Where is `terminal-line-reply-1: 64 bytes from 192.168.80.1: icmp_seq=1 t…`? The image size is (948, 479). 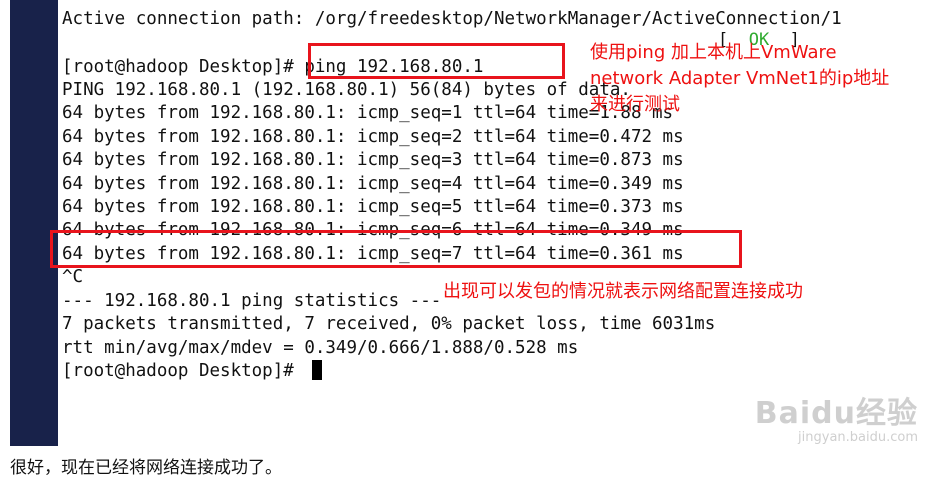 terminal-line-reply-1: 64 bytes from 192.168.80.1: icmp_seq=1 t… is located at coordinates (368, 113).